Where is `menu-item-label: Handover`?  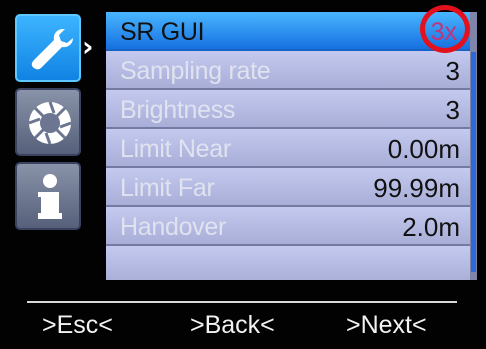 menu-item-label: Handover is located at coordinates (173, 227).